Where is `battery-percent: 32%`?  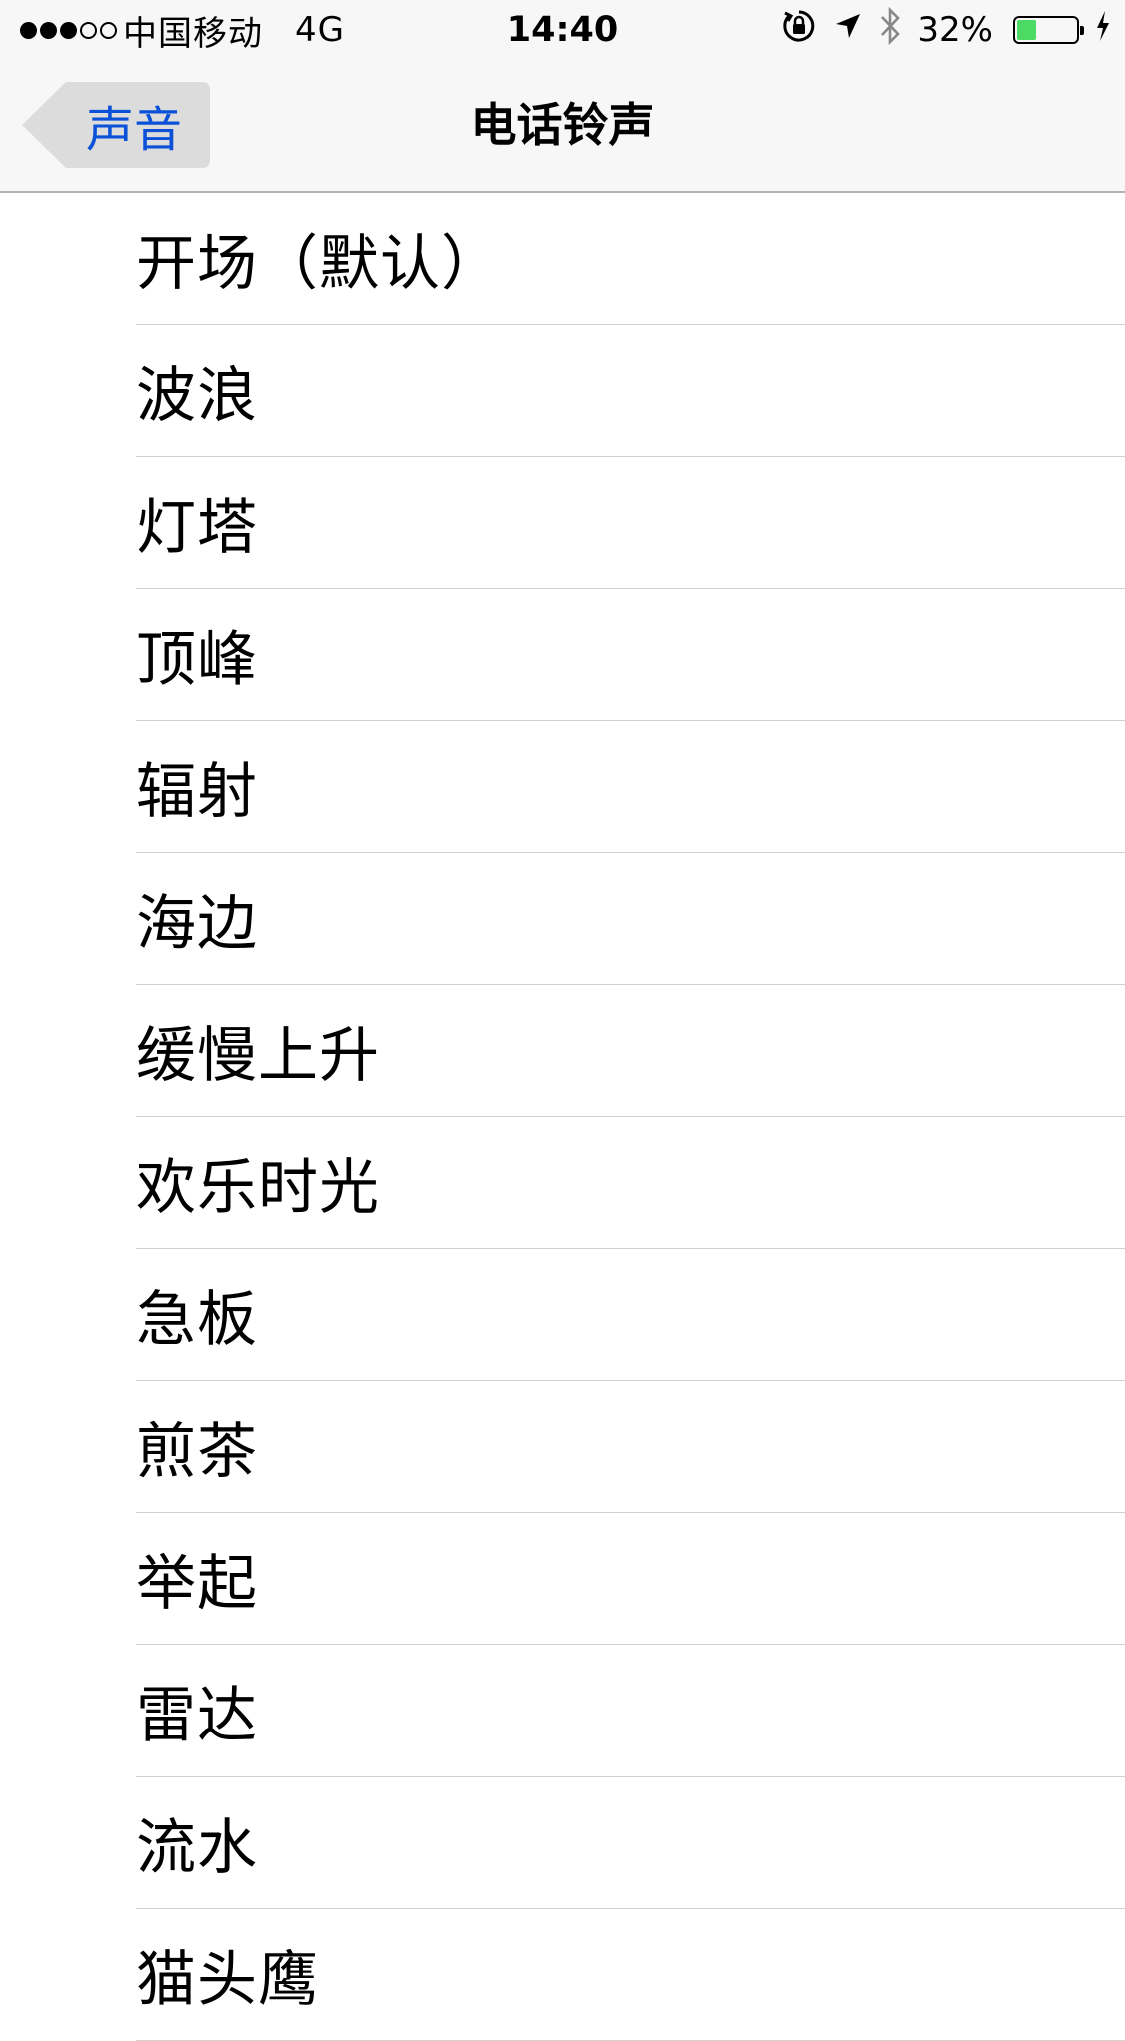
battery-percent: 32% is located at coordinates (955, 30).